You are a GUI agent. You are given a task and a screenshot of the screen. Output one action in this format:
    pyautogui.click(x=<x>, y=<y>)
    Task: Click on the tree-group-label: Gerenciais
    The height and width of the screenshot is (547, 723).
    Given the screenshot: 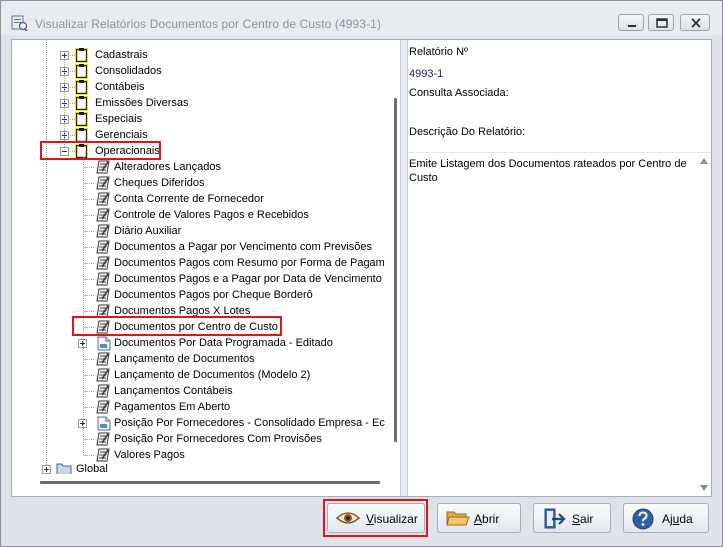 What is the action you would take?
    pyautogui.click(x=121, y=135)
    